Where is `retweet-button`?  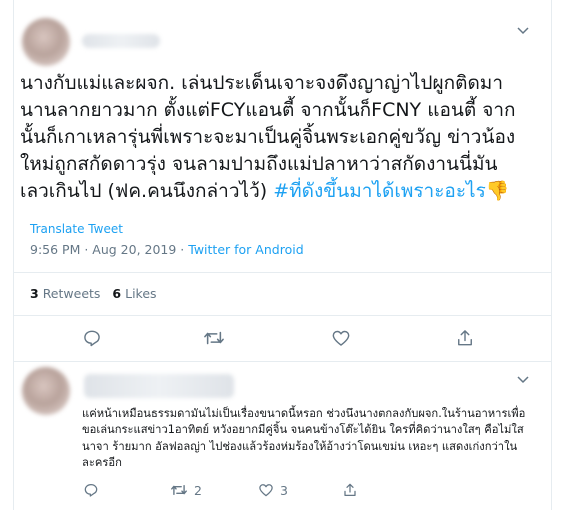 retweet-button is located at coordinates (214, 338).